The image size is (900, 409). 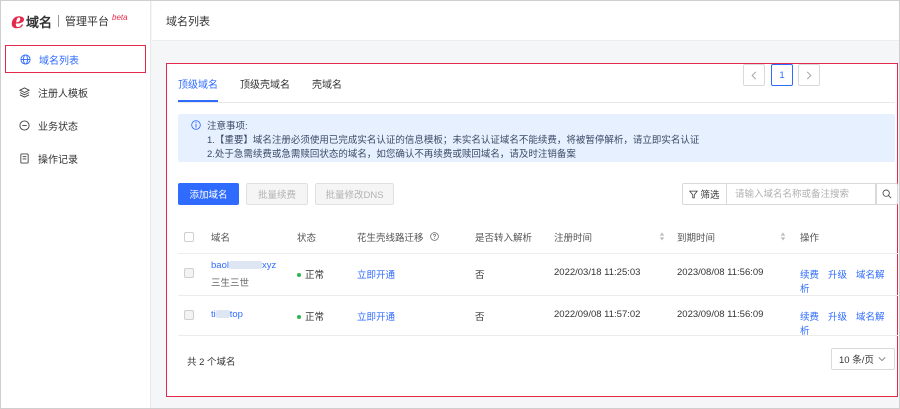 I want to click on domain-cell: baol xyz 三生三世, so click(x=243, y=274).